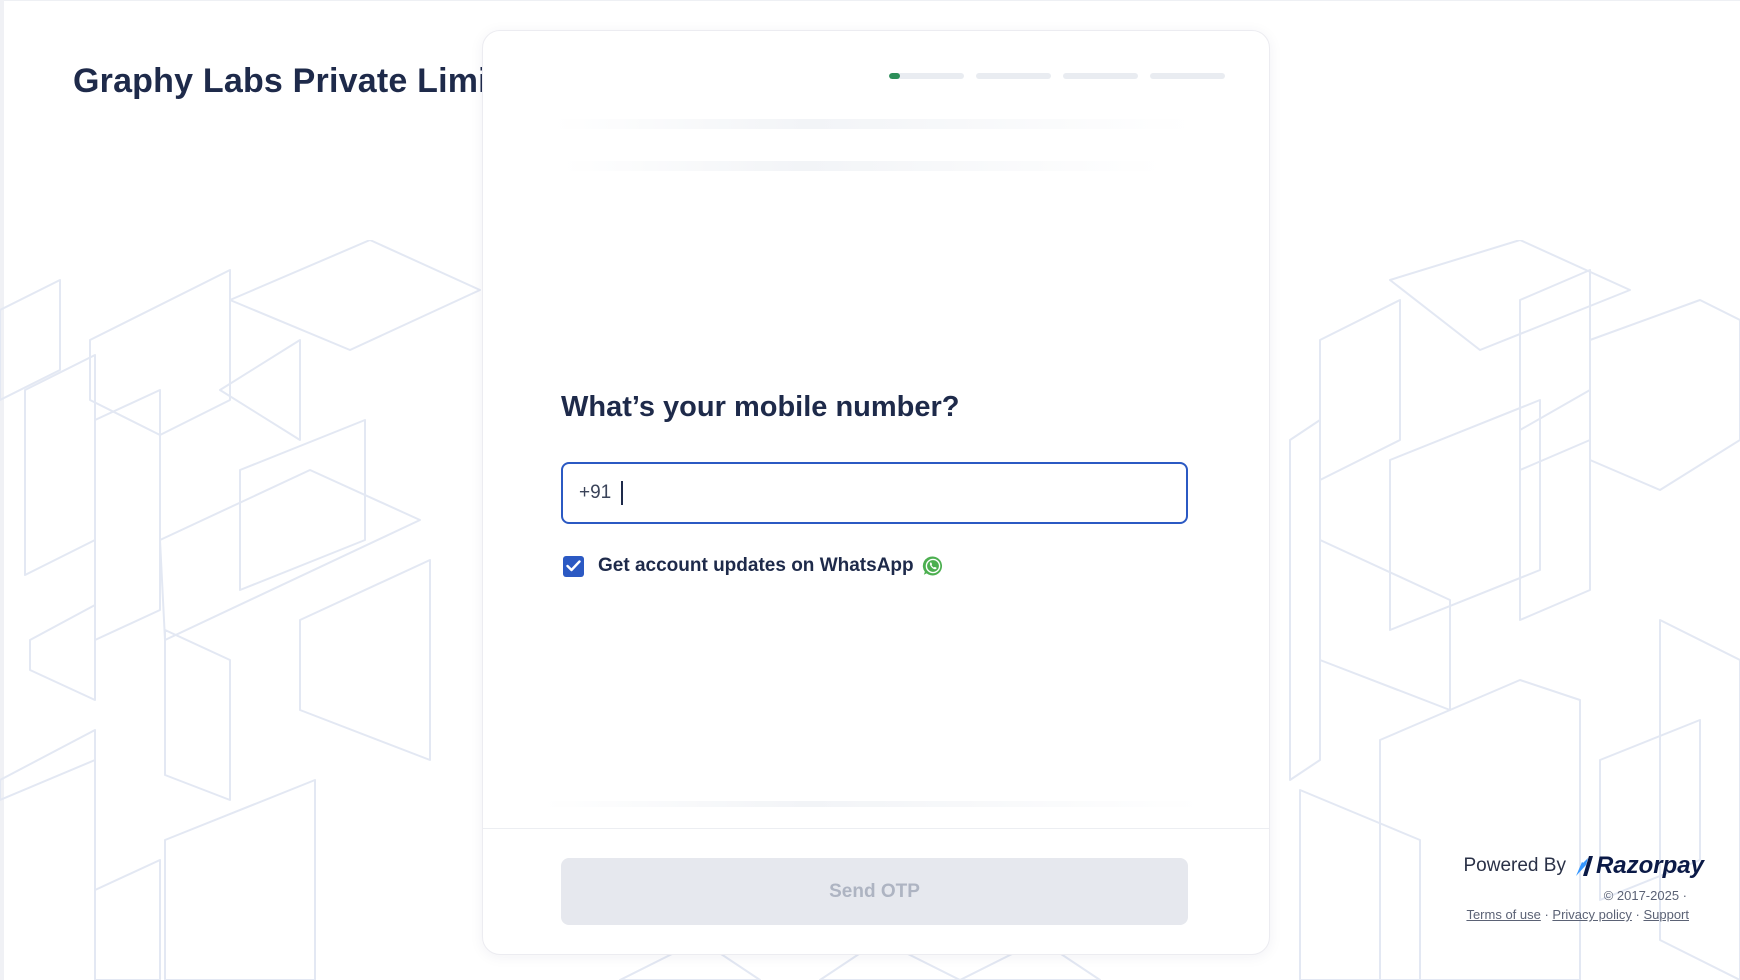  Describe the element at coordinates (1666, 914) in the screenshot. I see `support-link: Support` at that location.